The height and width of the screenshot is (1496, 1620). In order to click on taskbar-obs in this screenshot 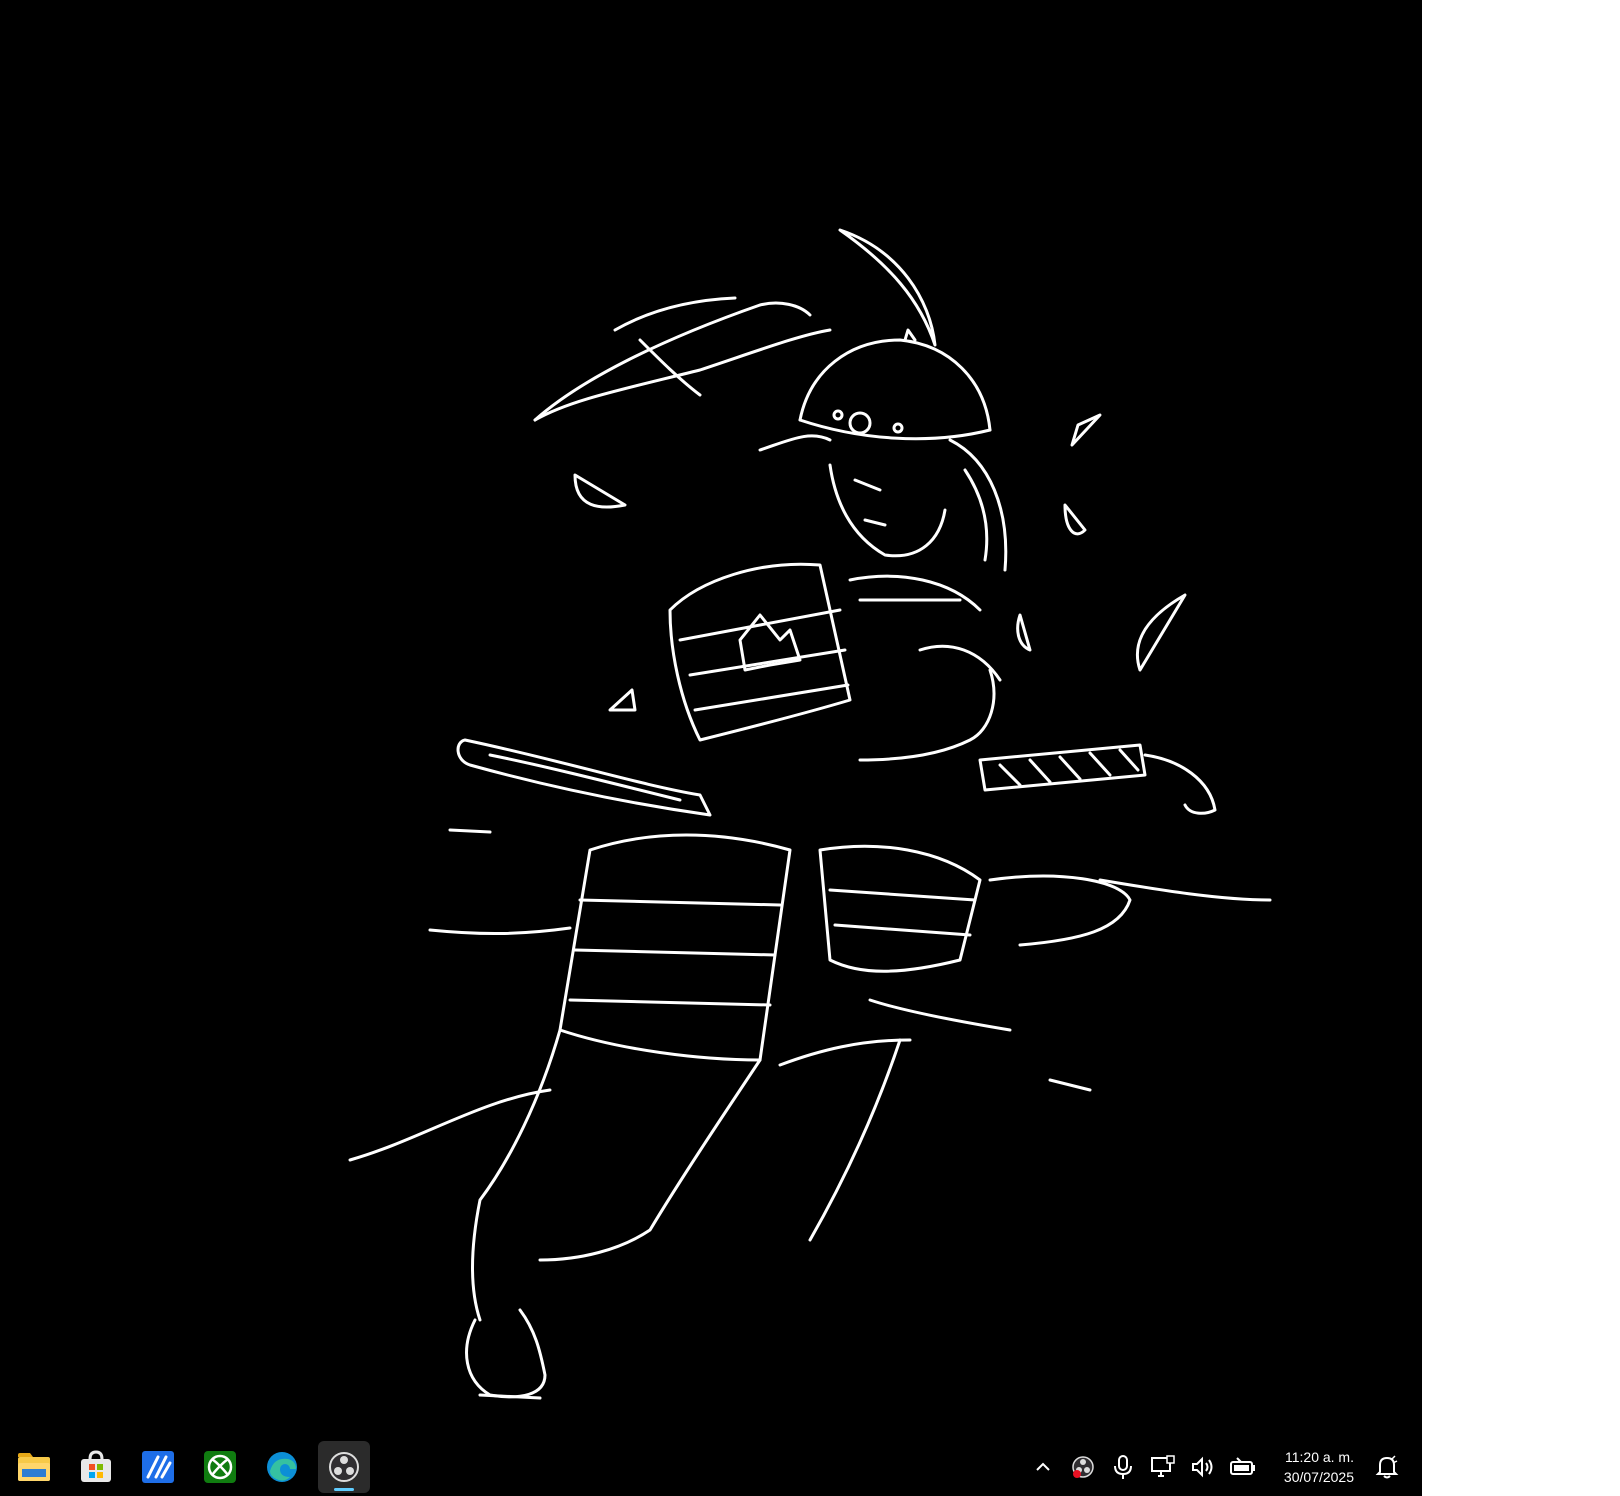, I will do `click(344, 1467)`.